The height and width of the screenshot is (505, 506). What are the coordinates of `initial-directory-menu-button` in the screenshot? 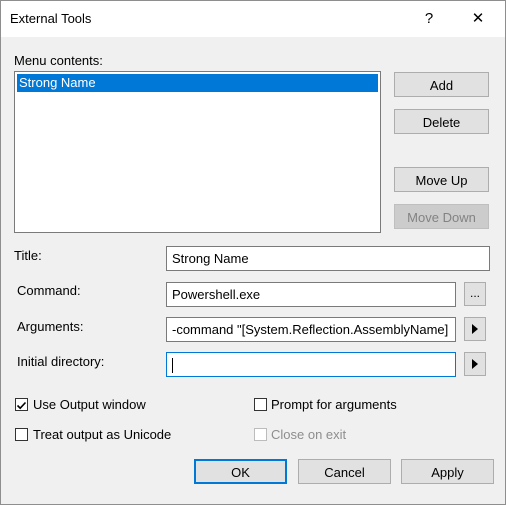 It's located at (475, 364).